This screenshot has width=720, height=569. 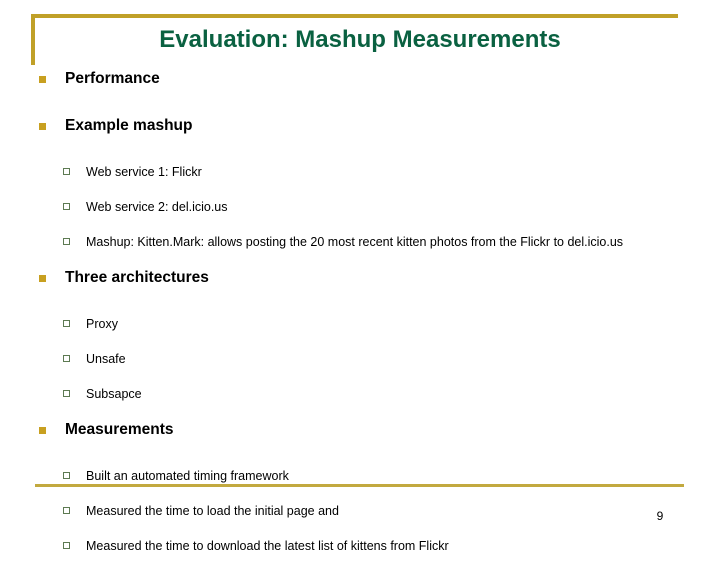 I want to click on bullet-item-level1: Three architectures, so click(x=360, y=288).